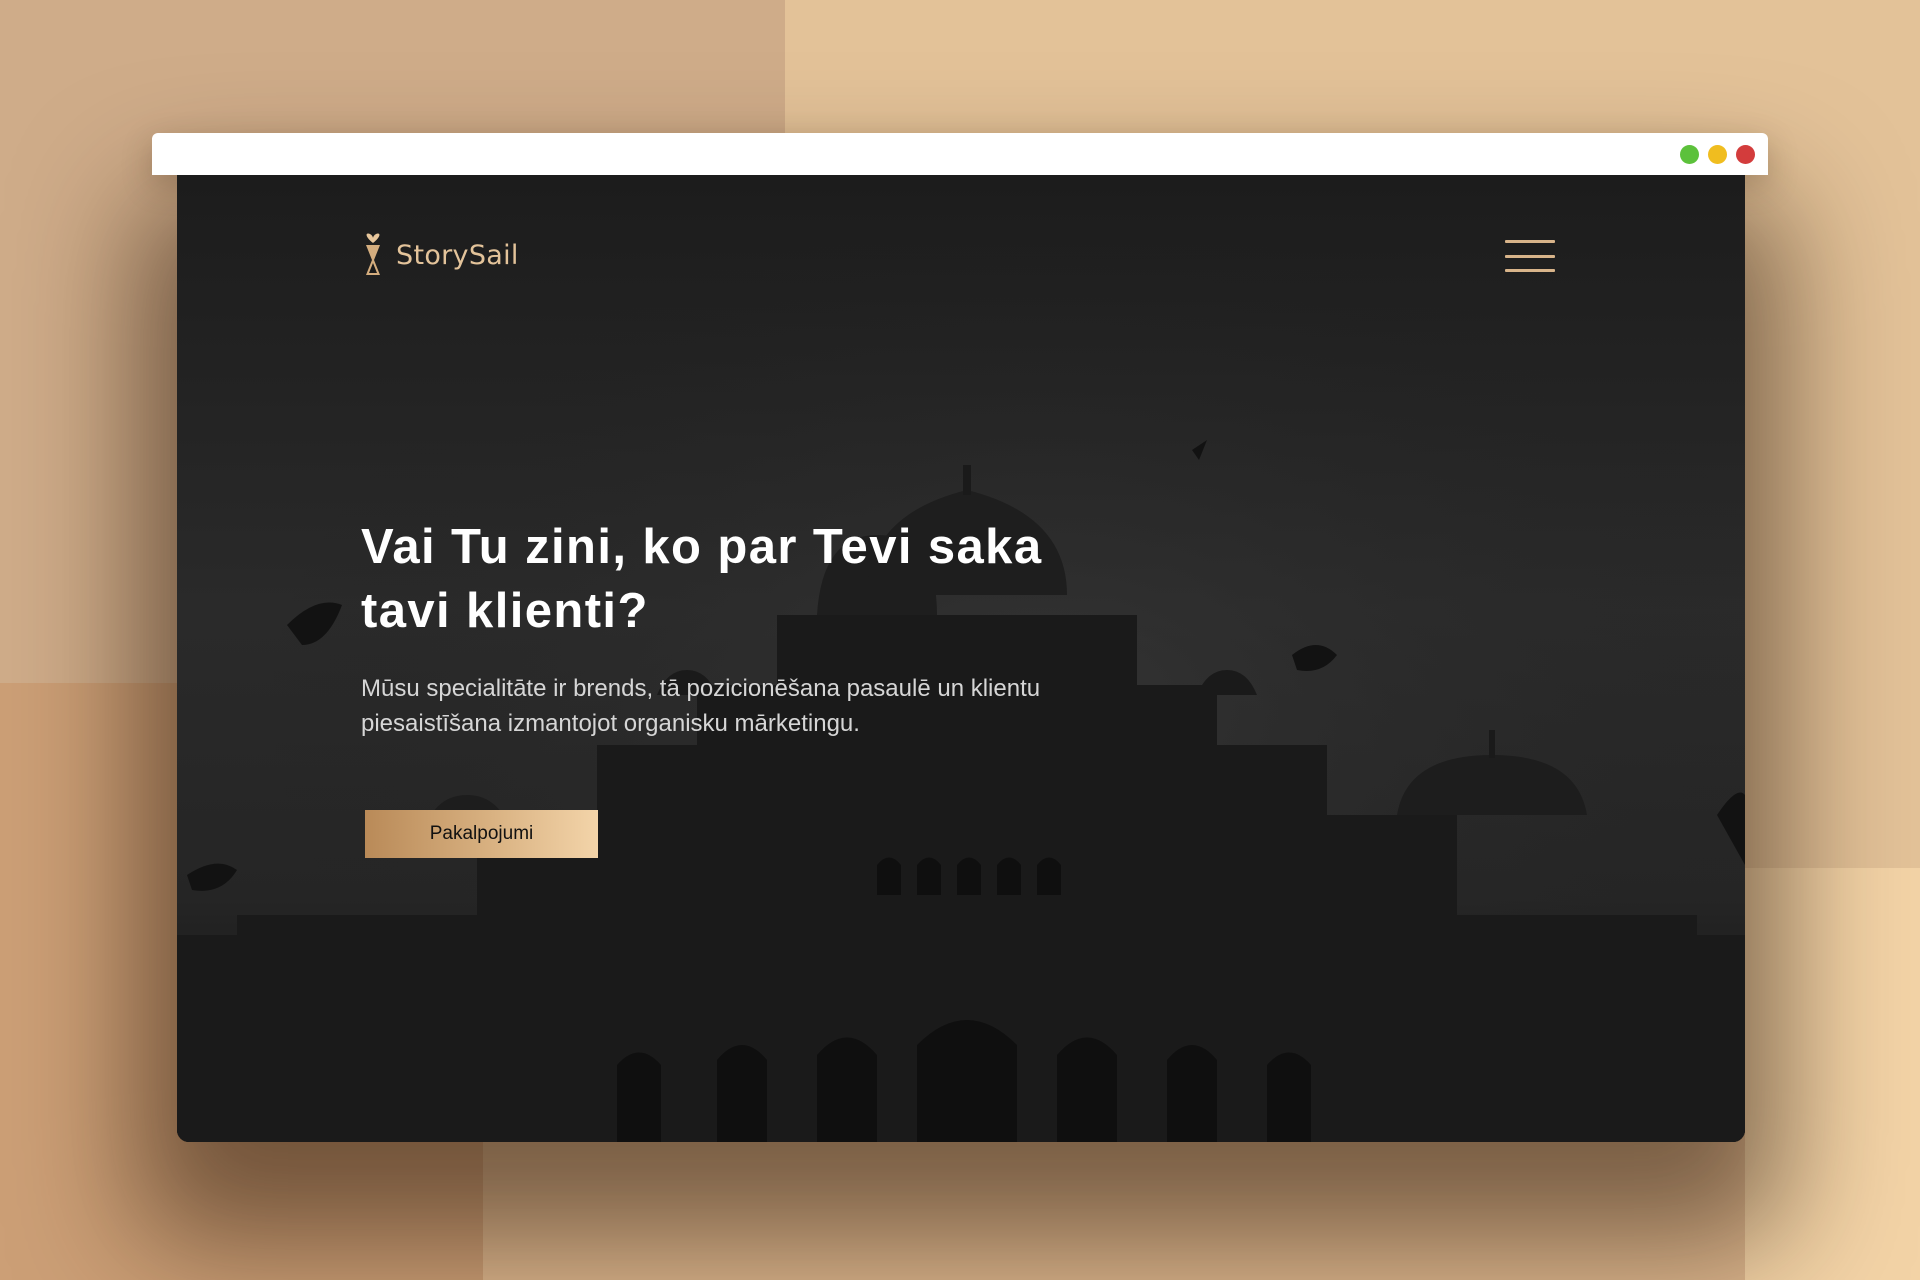 The image size is (1920, 1280). Describe the element at coordinates (1832, 1074) in the screenshot. I see `backdrop-block` at that location.